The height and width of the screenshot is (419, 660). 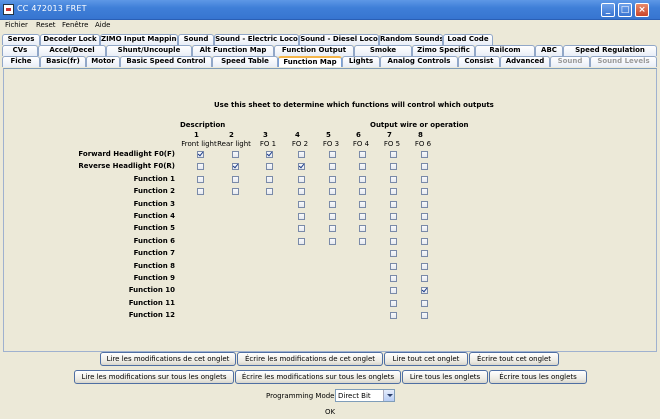 I want to click on minimize-icon: _, so click(x=608, y=10).